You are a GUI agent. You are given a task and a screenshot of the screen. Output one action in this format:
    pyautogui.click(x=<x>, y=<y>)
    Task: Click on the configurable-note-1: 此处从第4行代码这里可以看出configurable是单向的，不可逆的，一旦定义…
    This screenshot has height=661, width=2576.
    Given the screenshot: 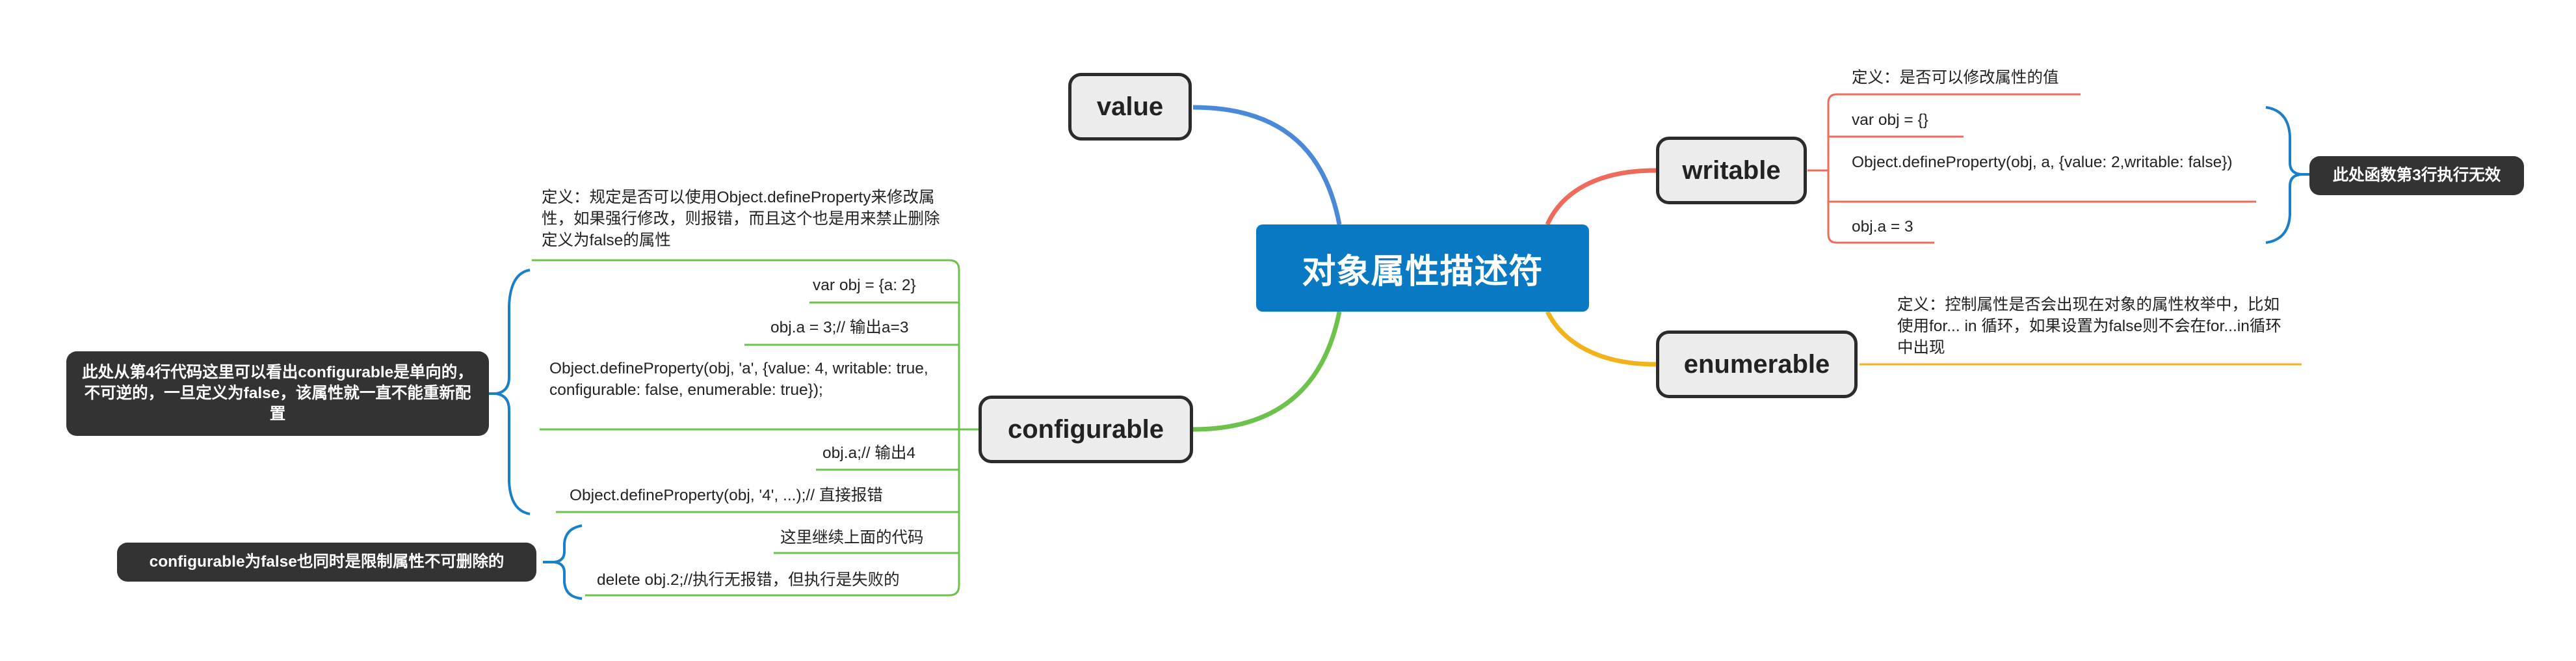 What is the action you would take?
    pyautogui.click(x=277, y=393)
    